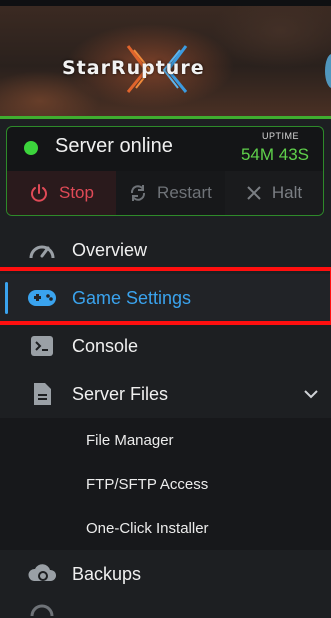 This screenshot has height=618, width=331. Describe the element at coordinates (328, 71) in the screenshot. I see `banner-planet-icon` at that location.